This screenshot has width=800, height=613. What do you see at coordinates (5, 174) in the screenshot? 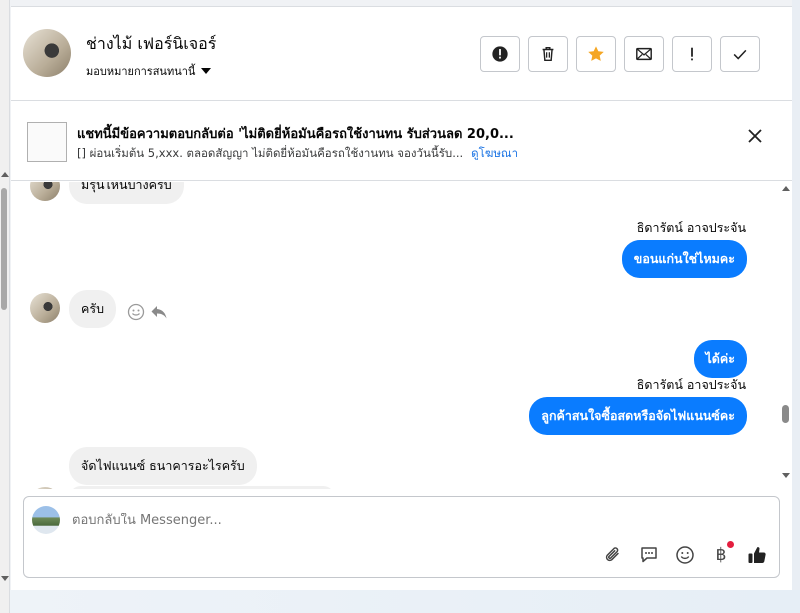
I see `scroll-up-arrow` at bounding box center [5, 174].